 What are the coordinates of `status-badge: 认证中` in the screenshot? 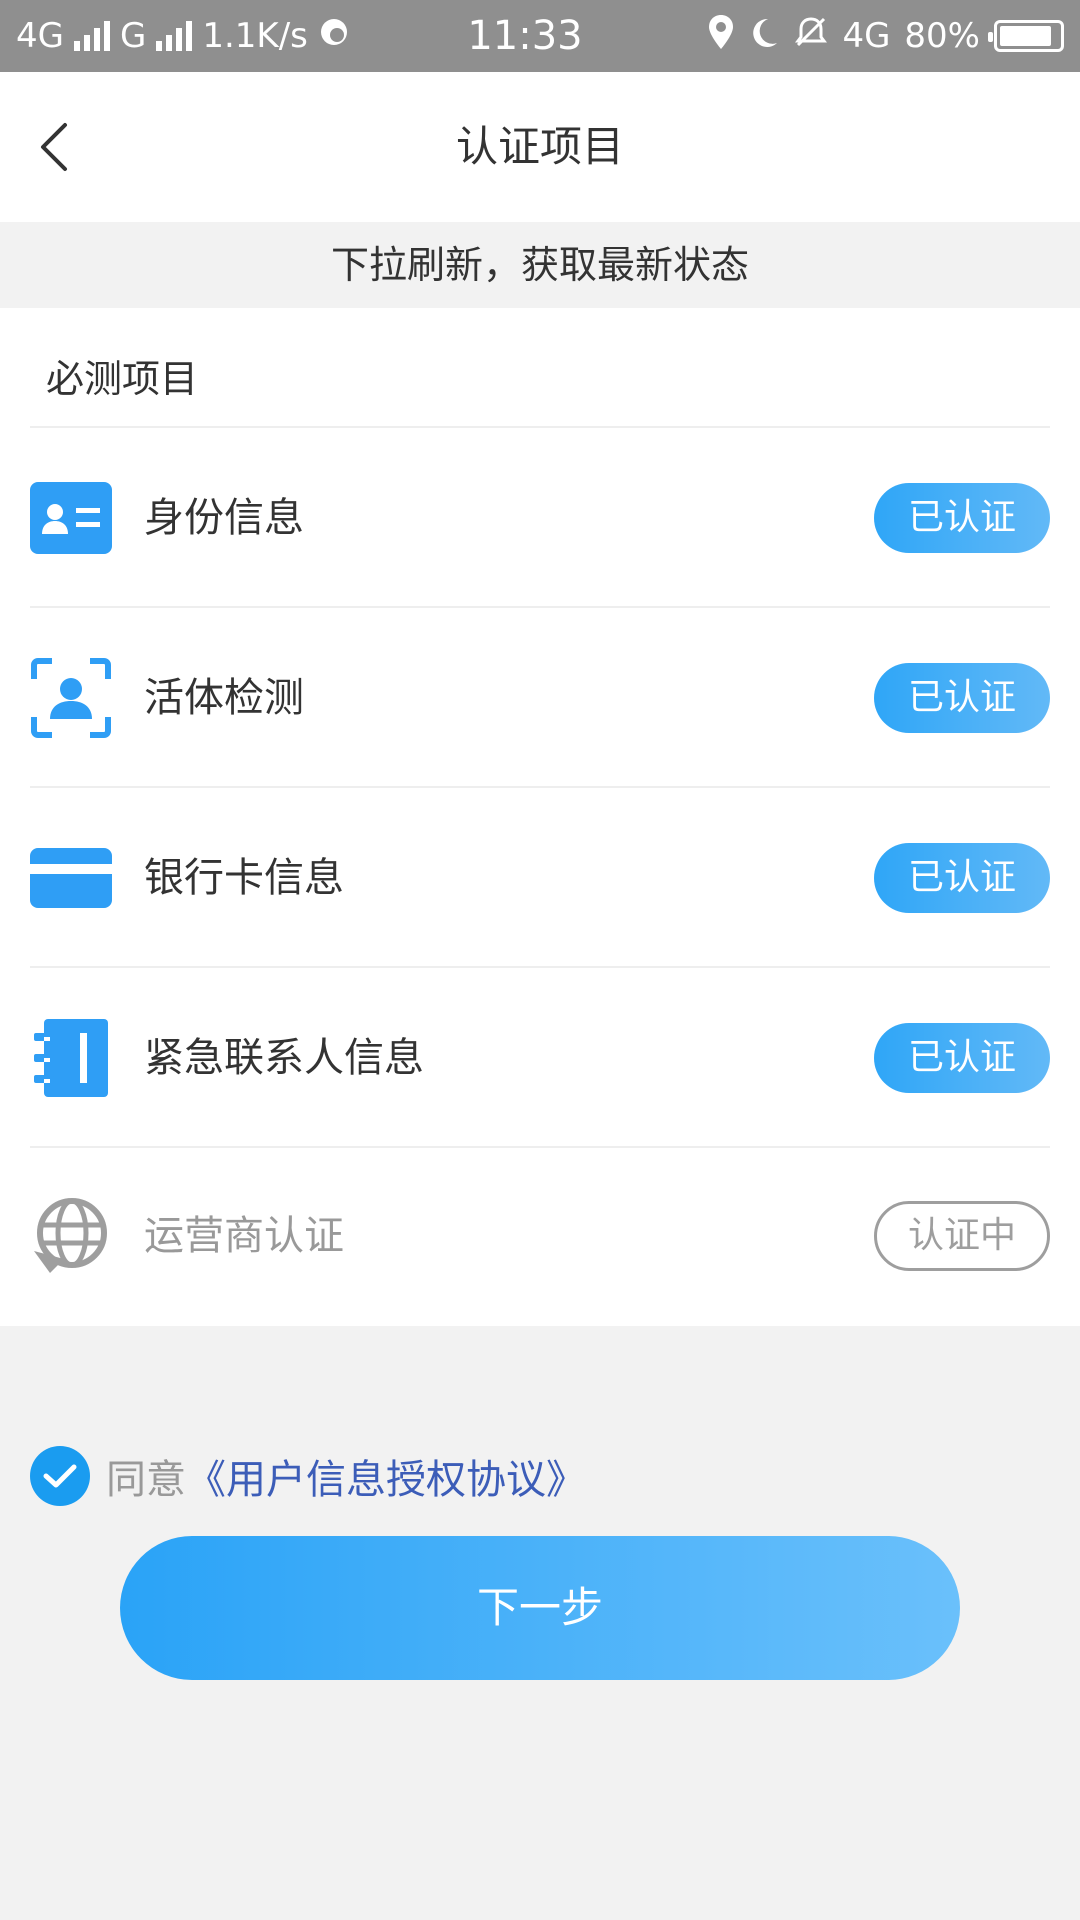 It's located at (962, 1236).